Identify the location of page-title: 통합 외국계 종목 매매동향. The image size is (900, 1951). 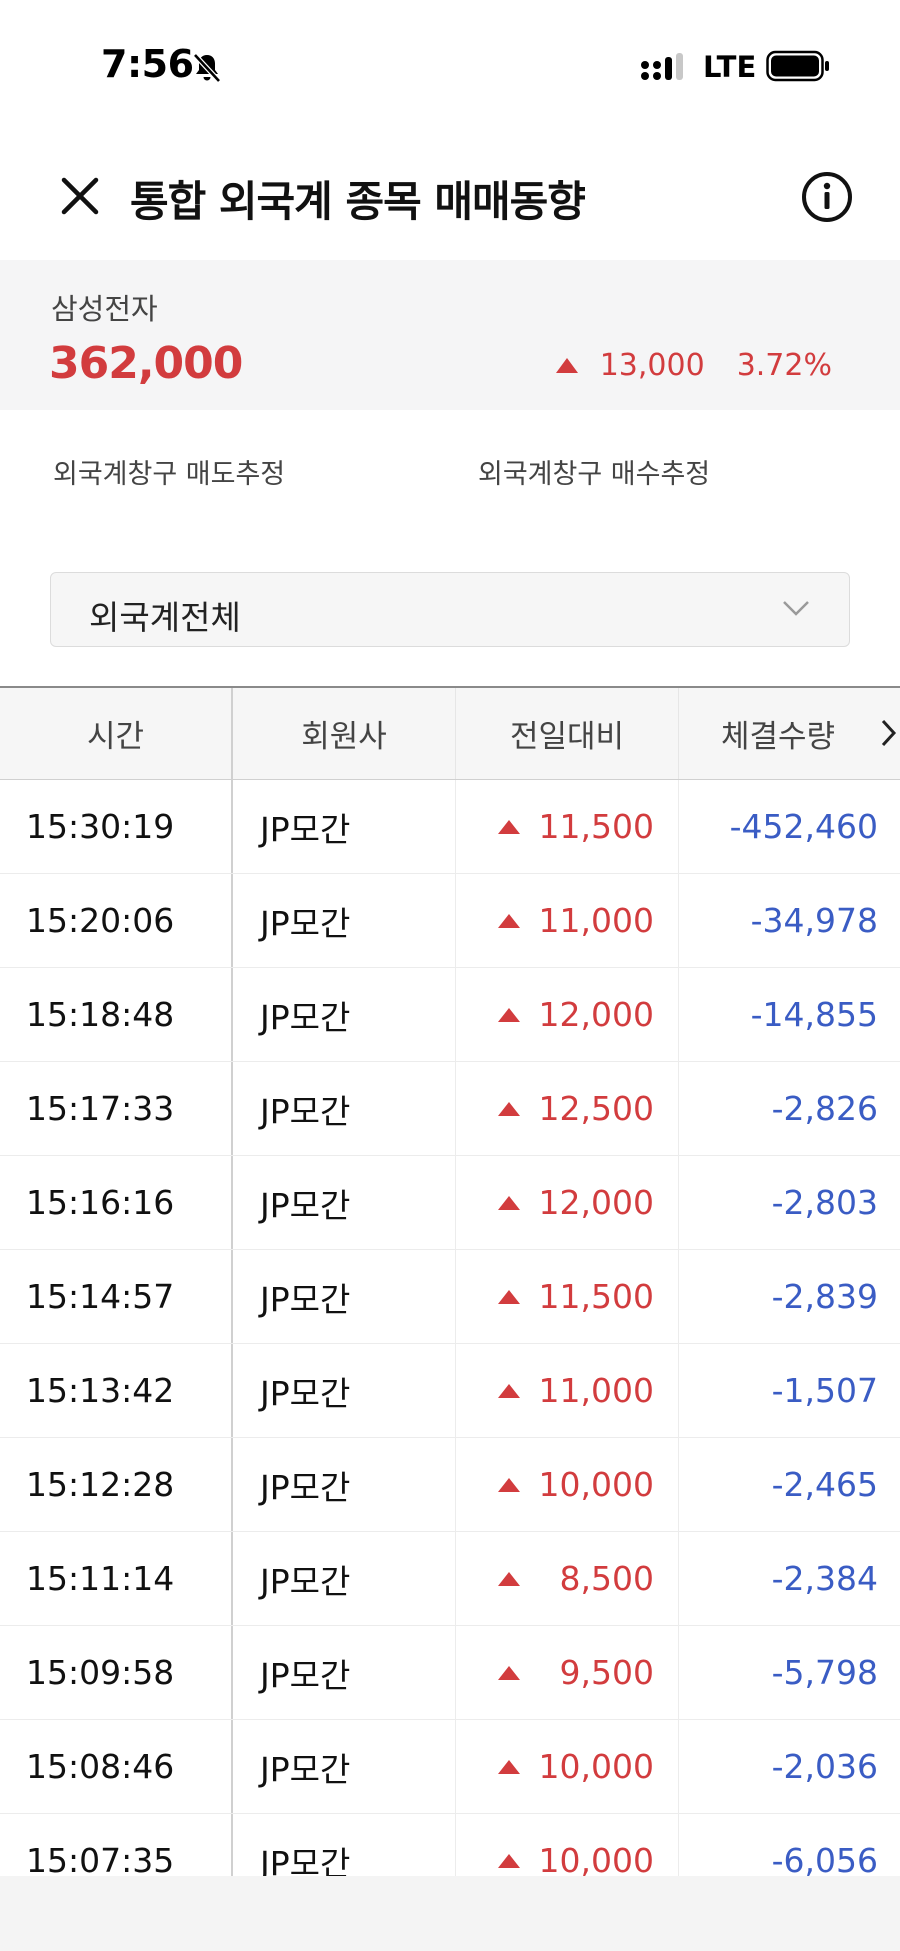
(358, 201).